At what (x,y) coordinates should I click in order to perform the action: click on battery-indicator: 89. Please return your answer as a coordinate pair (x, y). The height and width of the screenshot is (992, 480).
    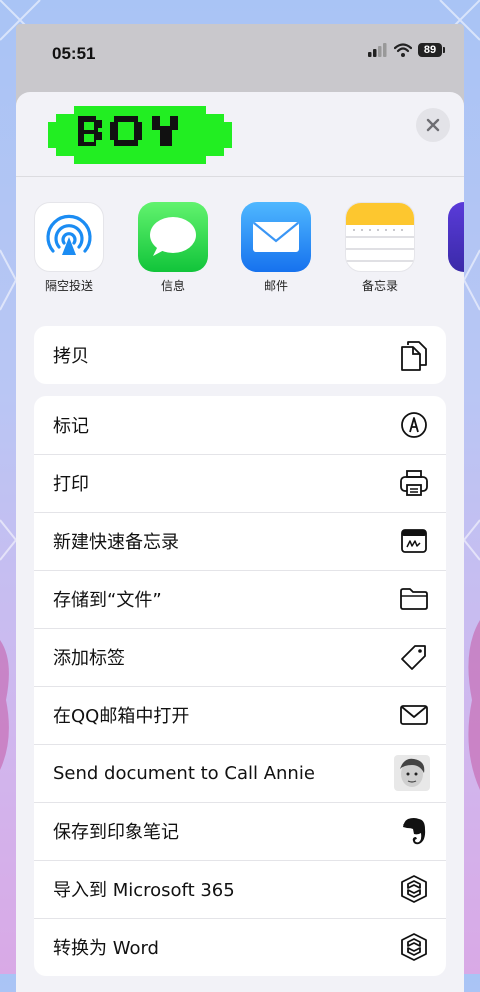
    Looking at the image, I should click on (431, 50).